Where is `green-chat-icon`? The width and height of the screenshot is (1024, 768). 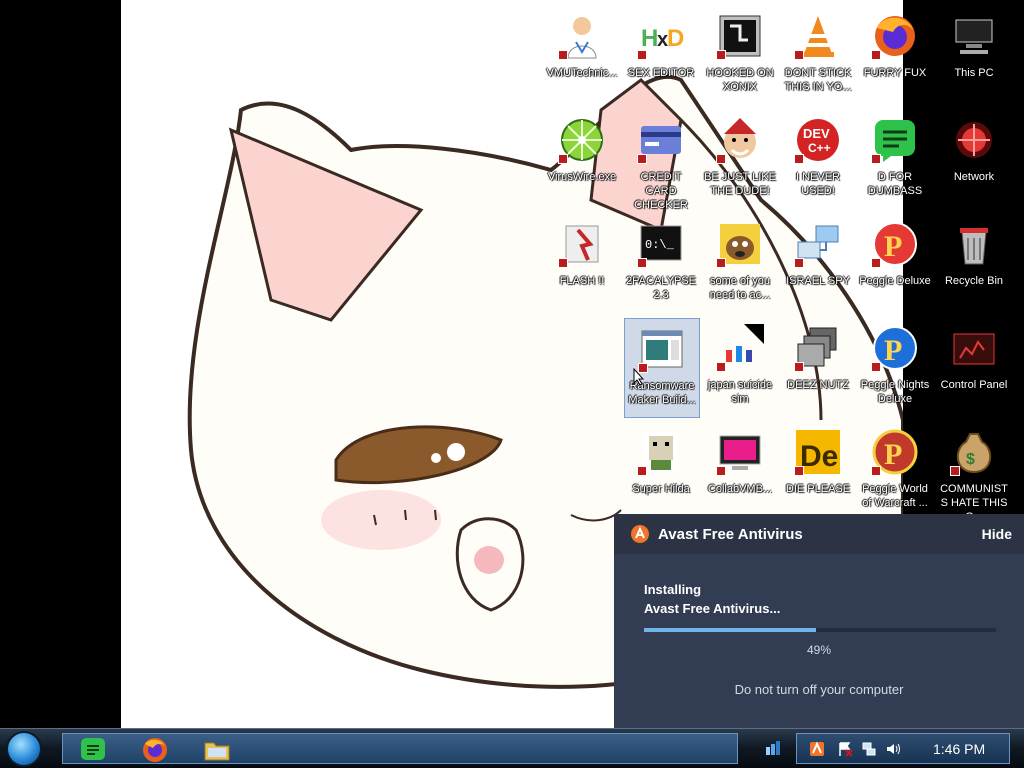 green-chat-icon is located at coordinates (895, 140).